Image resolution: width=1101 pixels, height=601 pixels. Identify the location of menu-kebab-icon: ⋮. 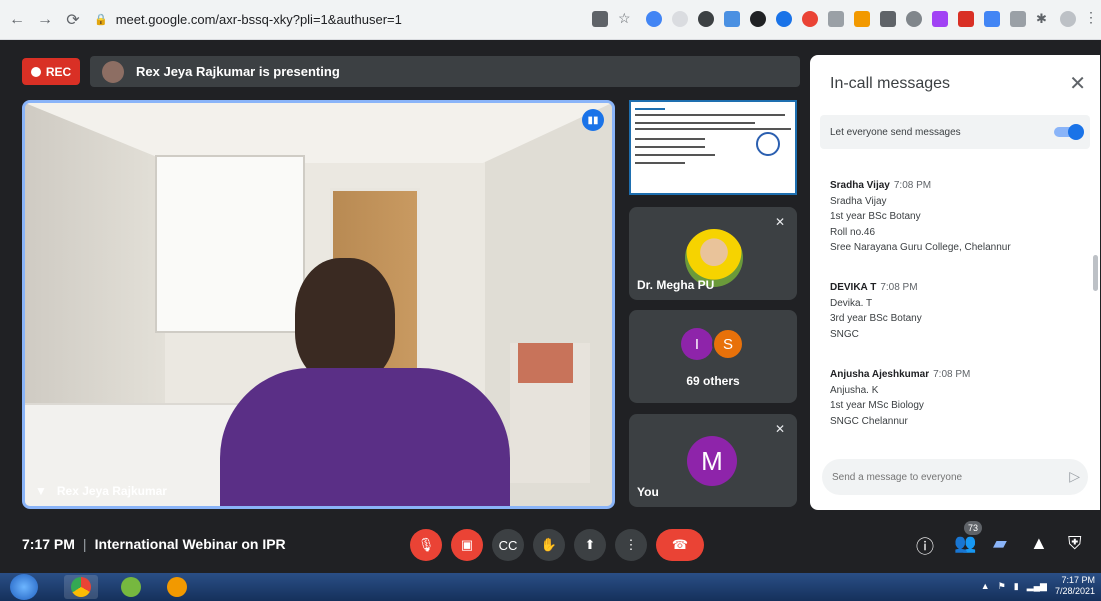
(1092, 17).